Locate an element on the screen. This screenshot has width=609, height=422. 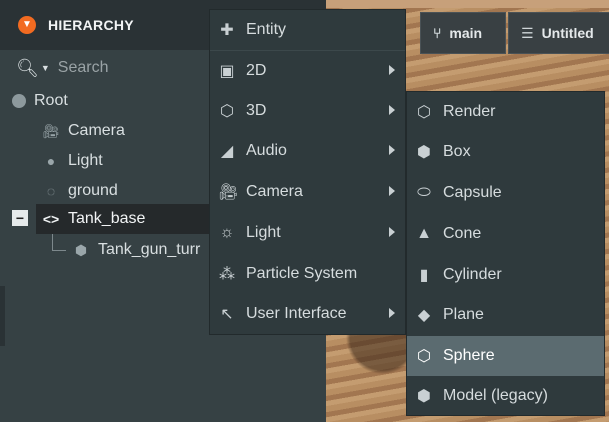
cylinder-icon: ▮ is located at coordinates (424, 275).